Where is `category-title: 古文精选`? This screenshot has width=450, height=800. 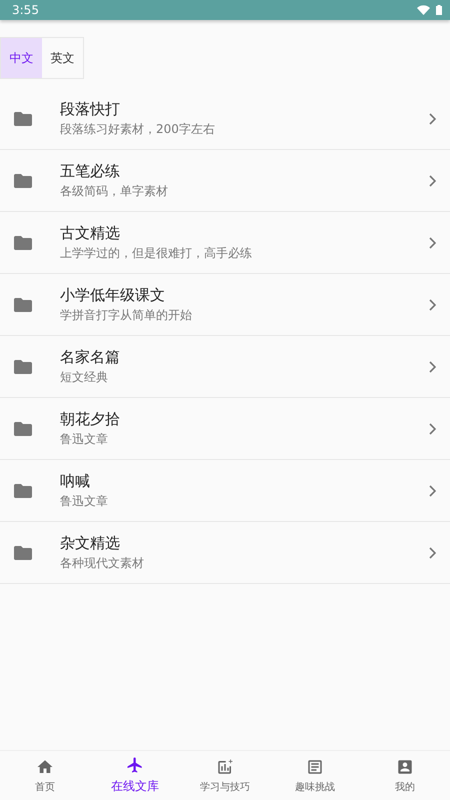 category-title: 古文精选 is located at coordinates (90, 233).